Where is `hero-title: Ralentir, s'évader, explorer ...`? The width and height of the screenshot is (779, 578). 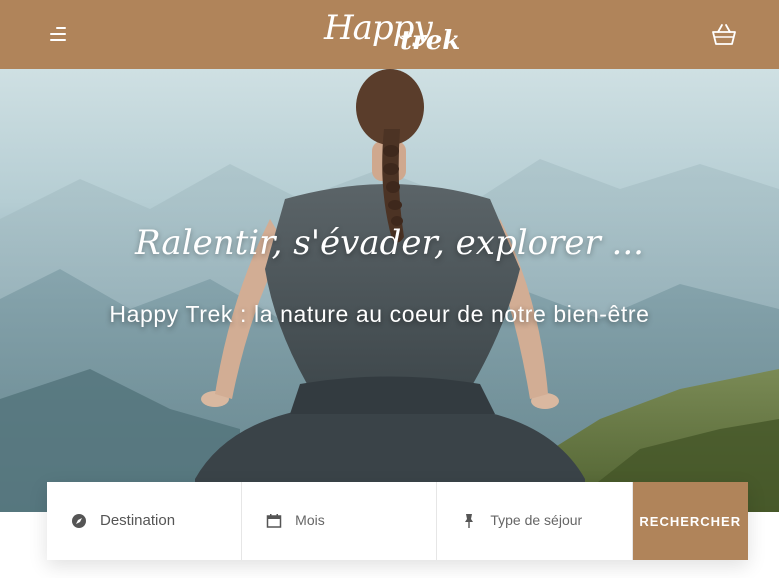 hero-title: Ralentir, s'évader, explorer ... is located at coordinates (389, 243).